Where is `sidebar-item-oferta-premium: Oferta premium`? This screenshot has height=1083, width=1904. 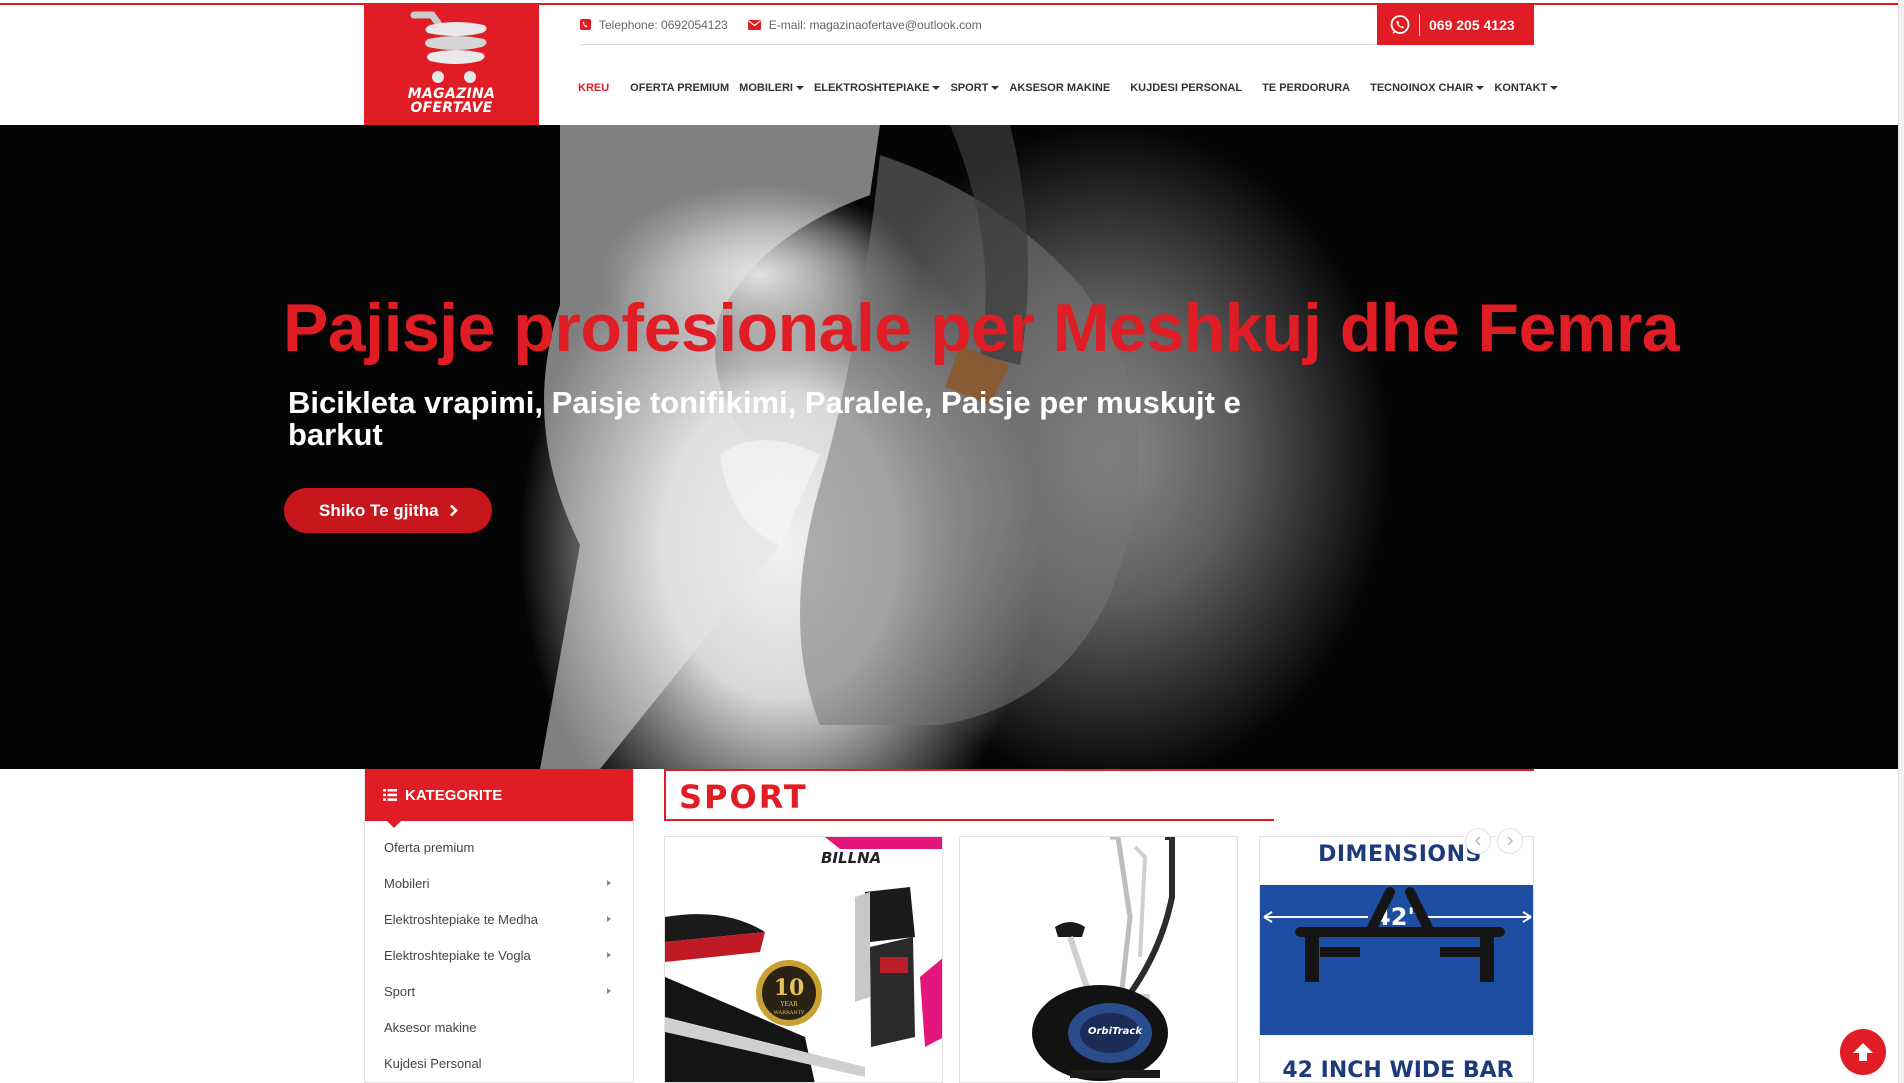
sidebar-item-oferta-premium: Oferta premium is located at coordinates (499, 847).